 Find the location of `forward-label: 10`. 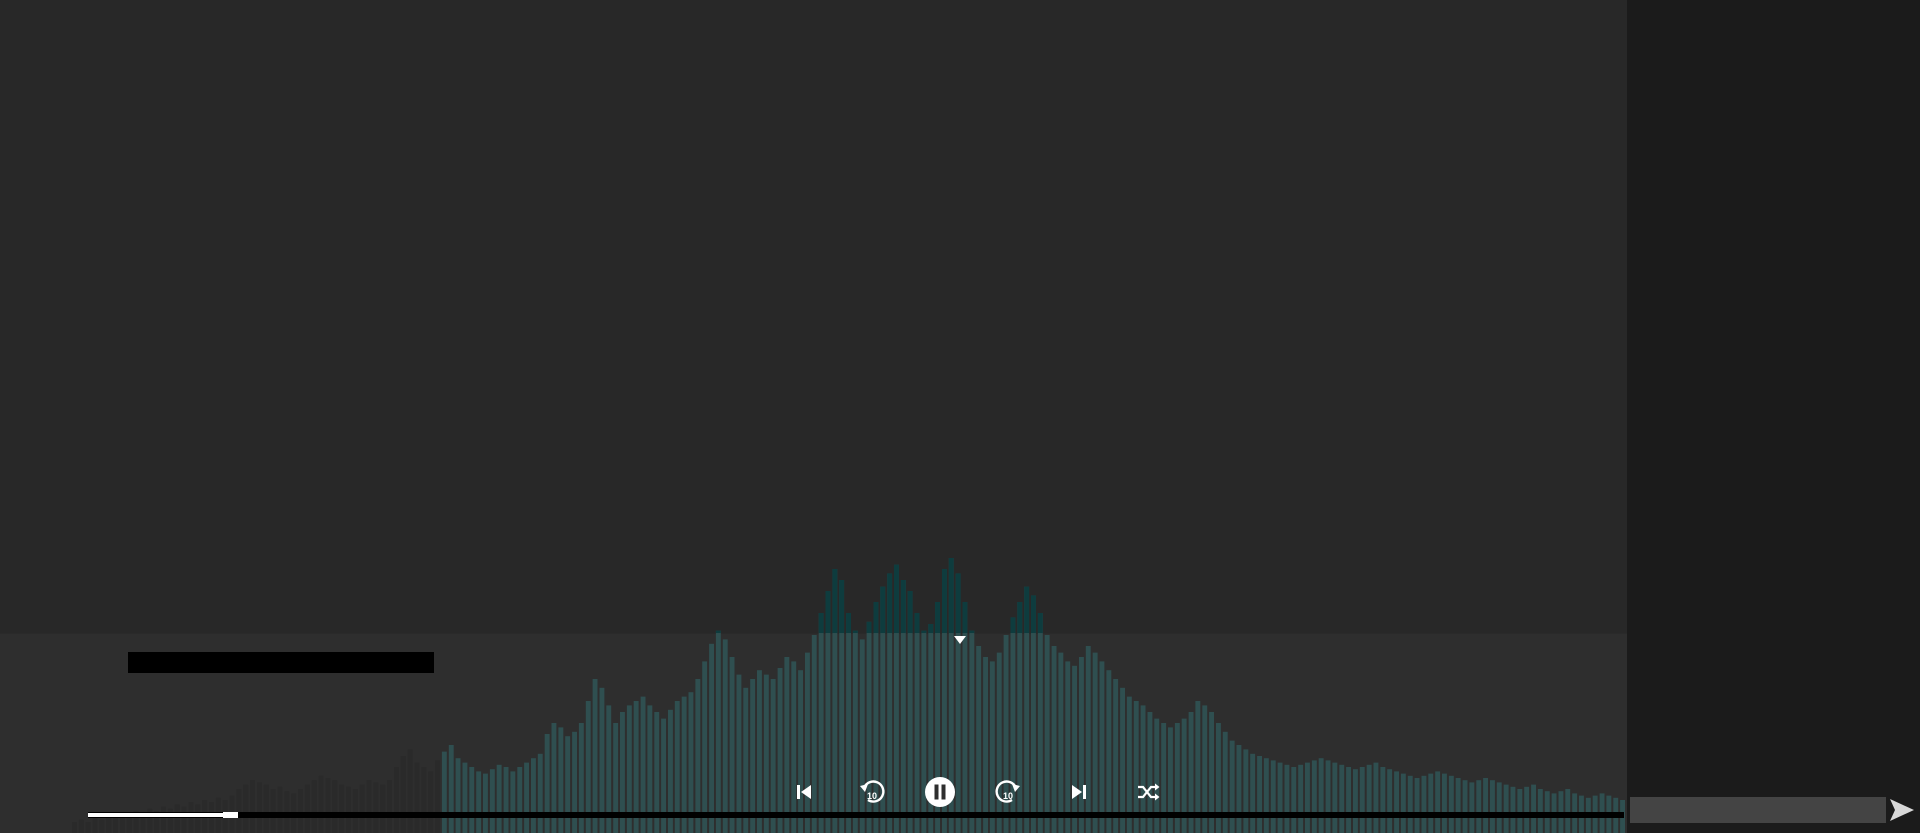

forward-label: 10 is located at coordinates (1008, 796).